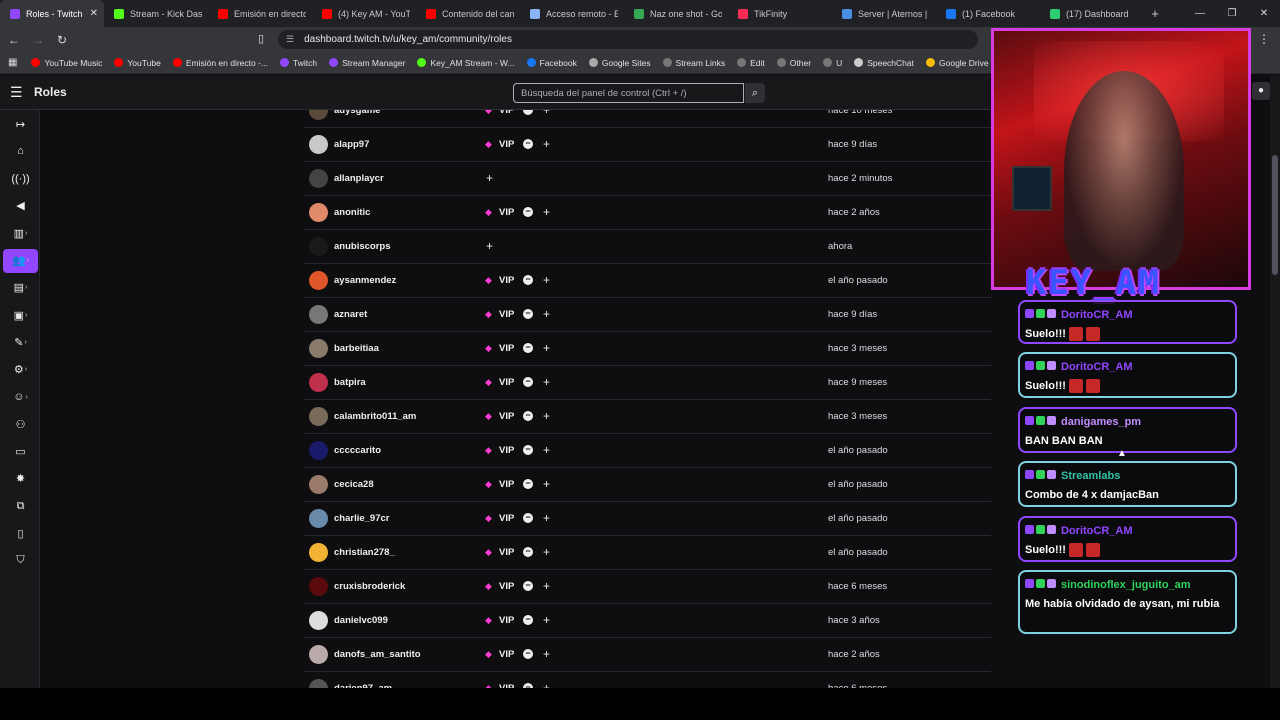 The image size is (1280, 720). I want to click on sidebar-item-video: ▭, so click(20, 452).